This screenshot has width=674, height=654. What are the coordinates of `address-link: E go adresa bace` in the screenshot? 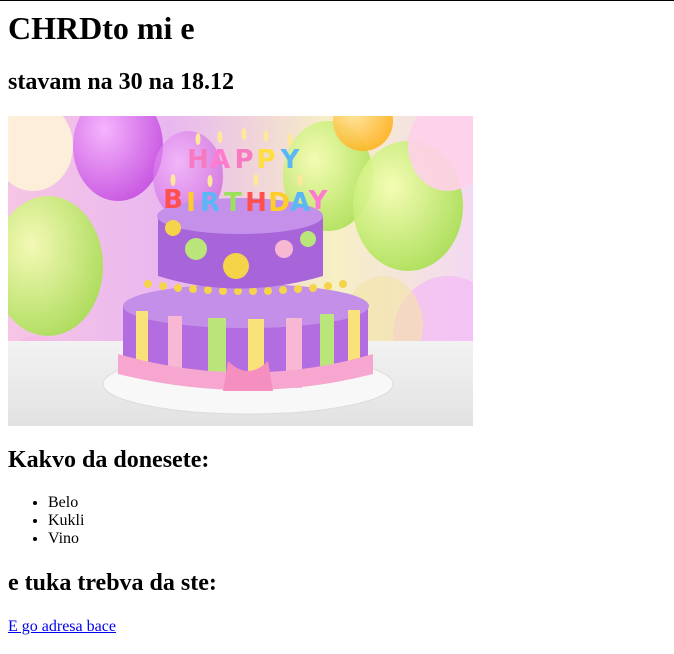 It's located at (62, 627).